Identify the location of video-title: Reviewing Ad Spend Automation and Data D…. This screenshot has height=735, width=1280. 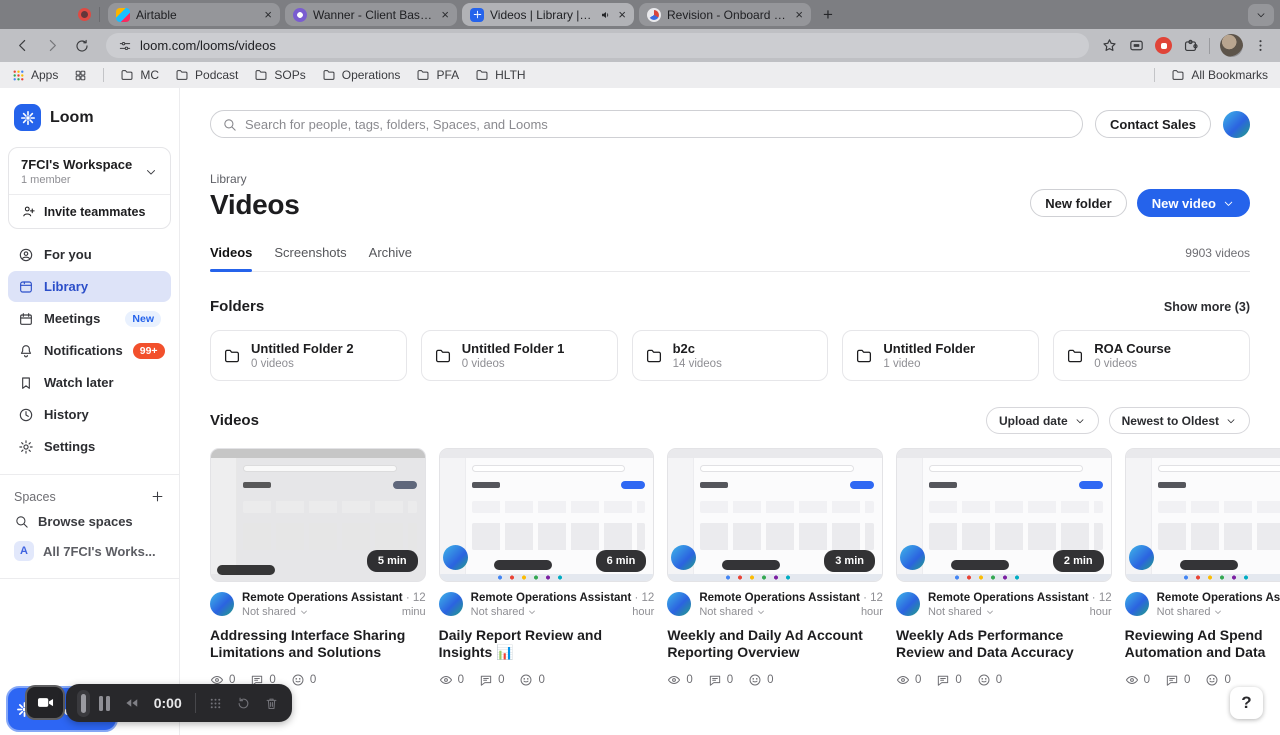
(1202, 644).